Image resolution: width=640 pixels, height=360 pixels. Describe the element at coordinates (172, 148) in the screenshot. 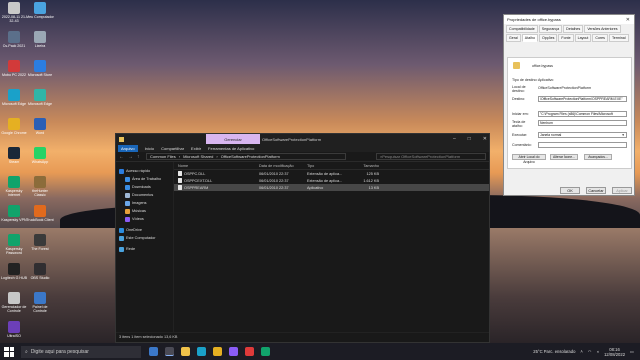

I see `ribbon-tab: Compartilhar` at that location.